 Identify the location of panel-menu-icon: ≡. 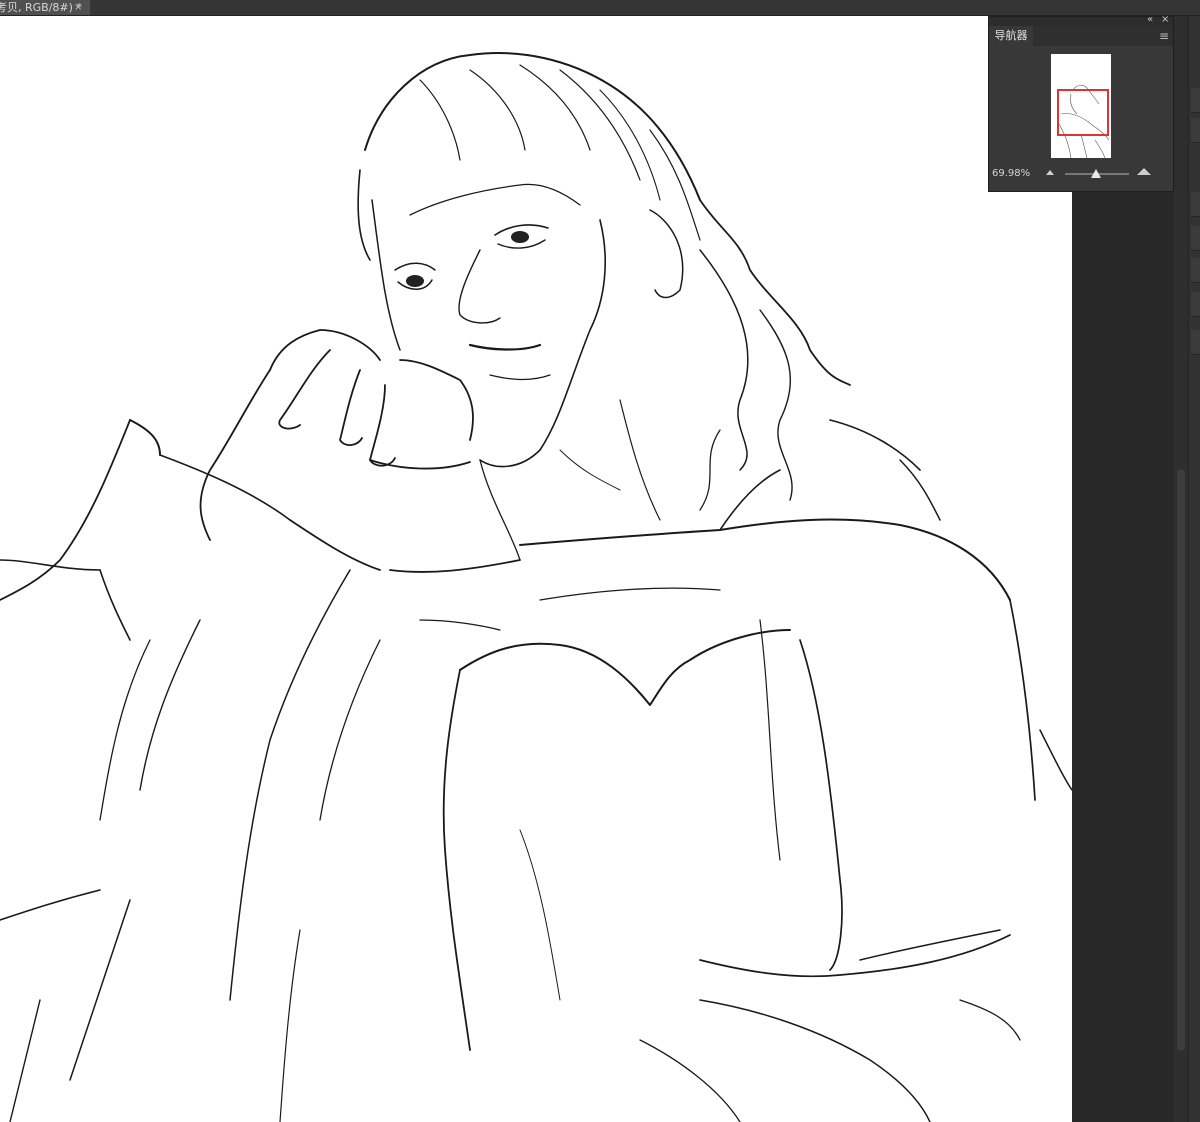
(1164, 36).